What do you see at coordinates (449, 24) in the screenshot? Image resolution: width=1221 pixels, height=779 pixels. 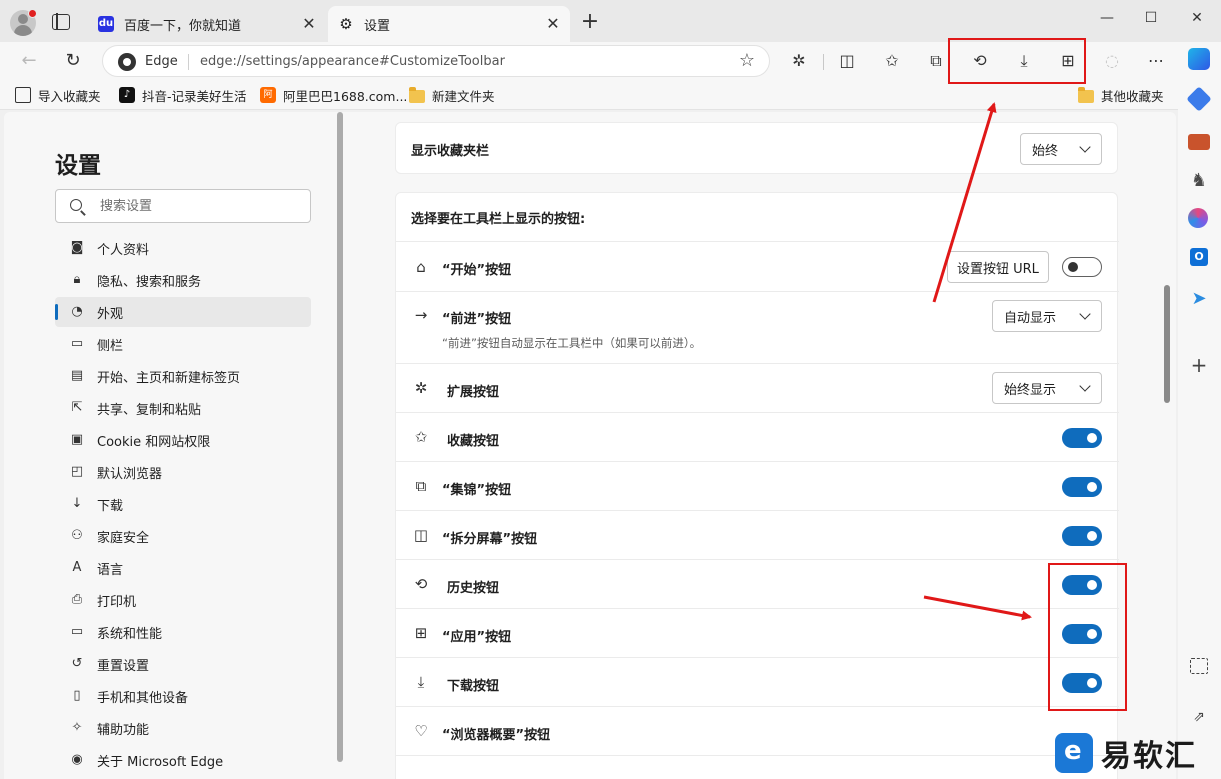 I see `tab-settings: ⚙ 设置 ✕` at bounding box center [449, 24].